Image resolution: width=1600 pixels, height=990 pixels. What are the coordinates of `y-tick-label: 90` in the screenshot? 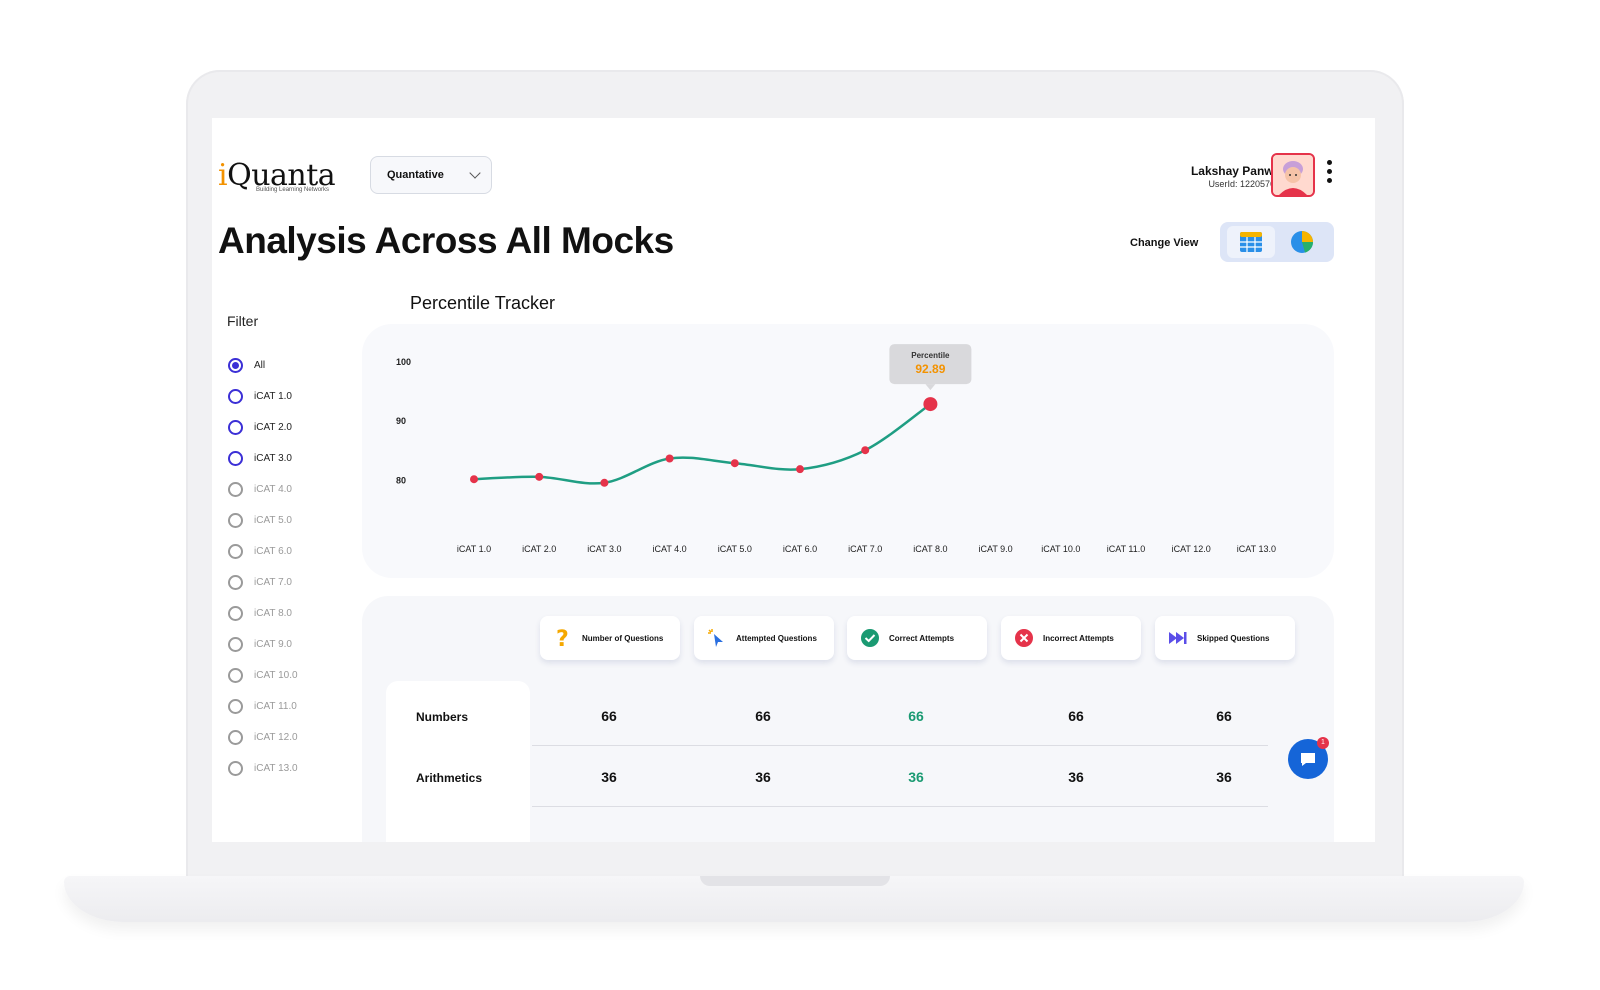 It's located at (401, 421).